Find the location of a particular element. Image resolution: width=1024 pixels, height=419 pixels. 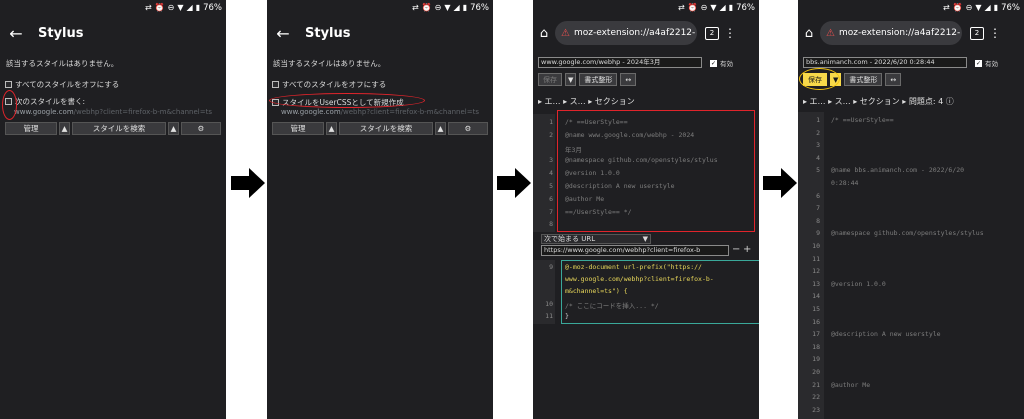

enabled-label: 有効 is located at coordinates (726, 64).